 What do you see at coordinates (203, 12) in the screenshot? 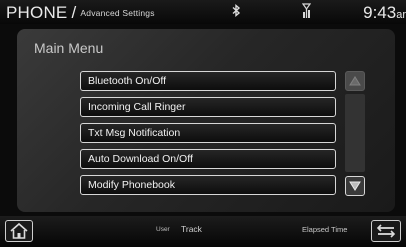
I see `status-bar: PHONE / Advanced Settings 9:43ar` at bounding box center [203, 12].